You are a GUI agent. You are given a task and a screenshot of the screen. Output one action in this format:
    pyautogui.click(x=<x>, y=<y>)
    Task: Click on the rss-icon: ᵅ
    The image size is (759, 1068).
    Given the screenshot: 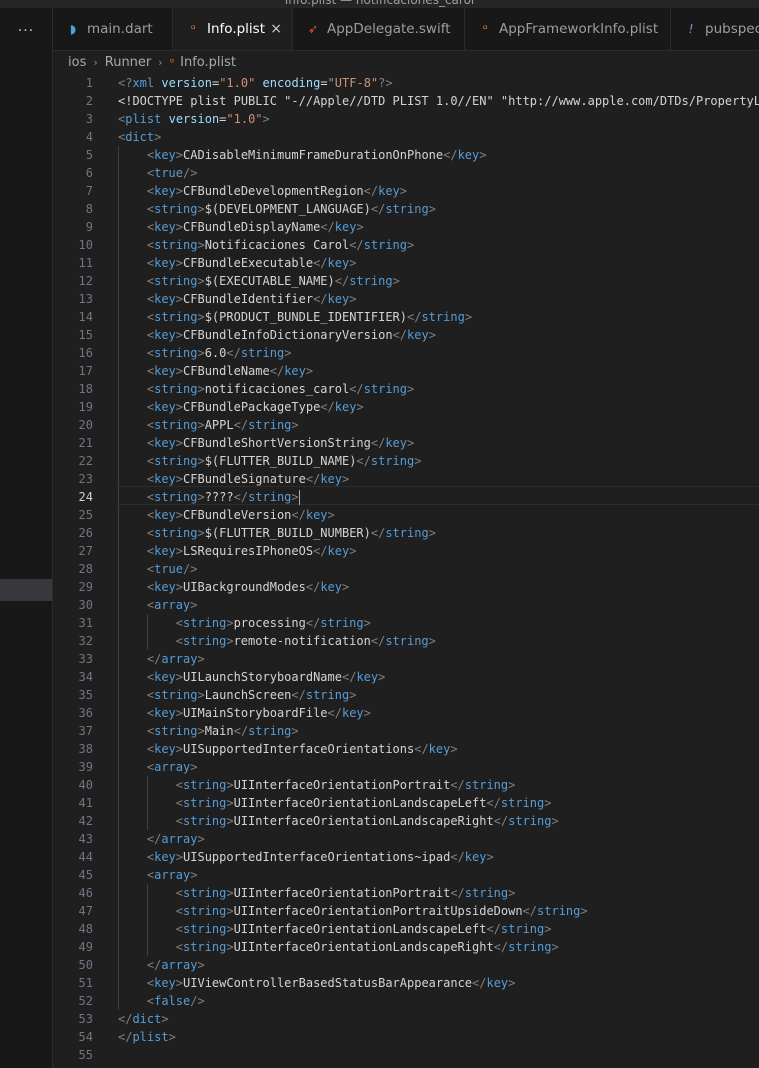 What is the action you would take?
    pyautogui.click(x=485, y=29)
    